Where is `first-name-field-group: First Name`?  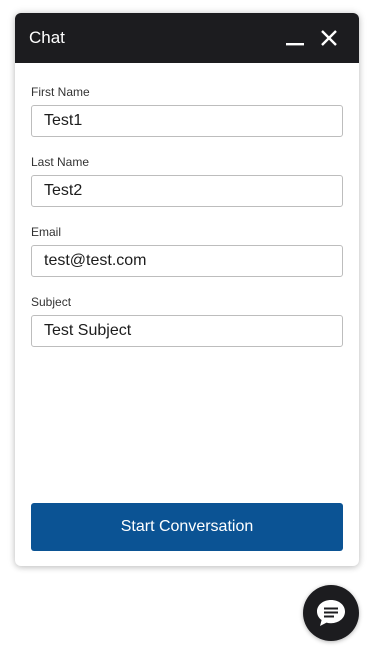
first-name-field-group: First Name is located at coordinates (187, 111).